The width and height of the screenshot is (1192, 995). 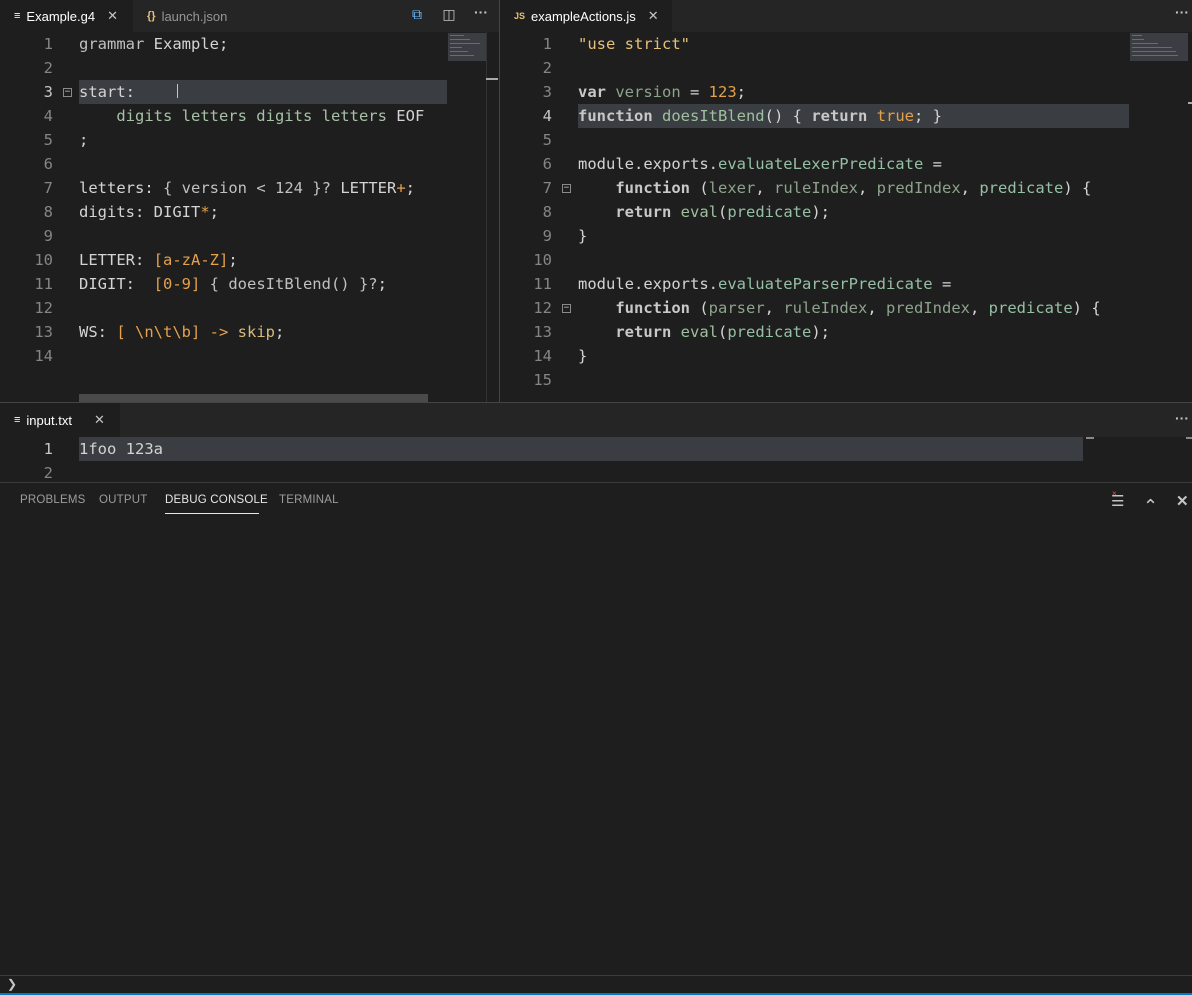 What do you see at coordinates (151, 16) in the screenshot?
I see `json-braces-icon: {}` at bounding box center [151, 16].